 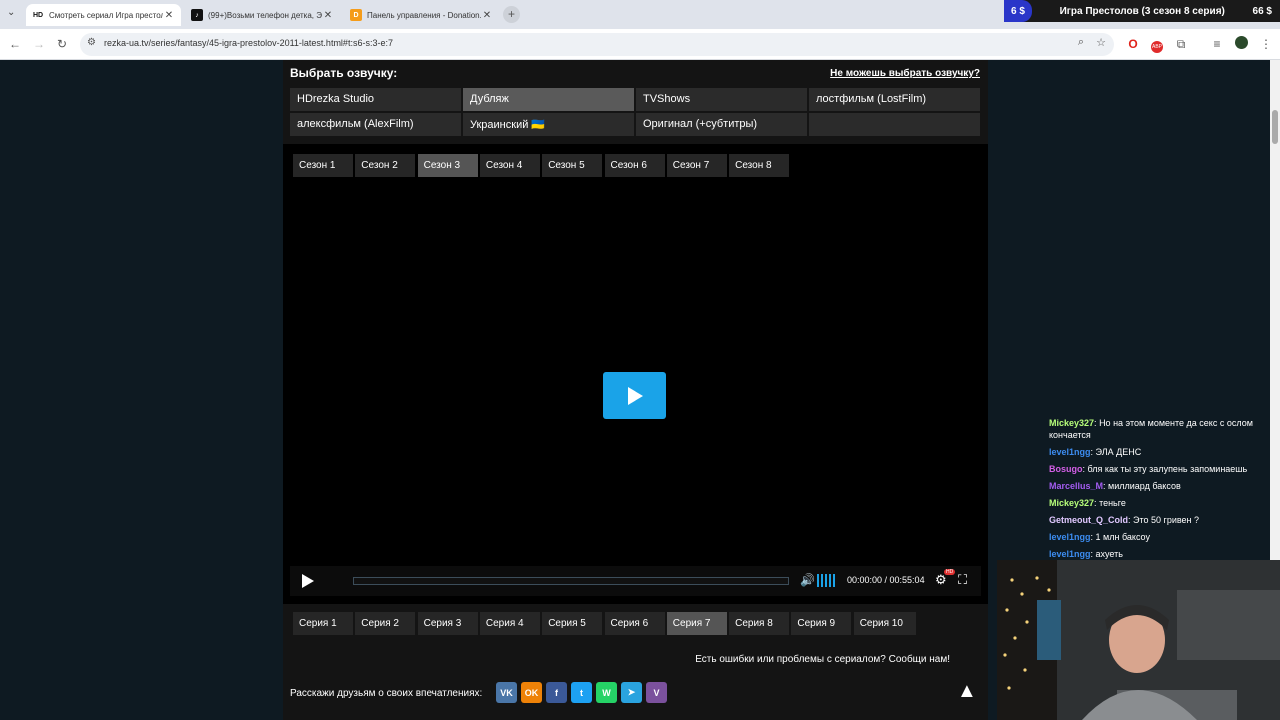 What do you see at coordinates (1133, 44) in the screenshot?
I see `opera-extension-icon: O` at bounding box center [1133, 44].